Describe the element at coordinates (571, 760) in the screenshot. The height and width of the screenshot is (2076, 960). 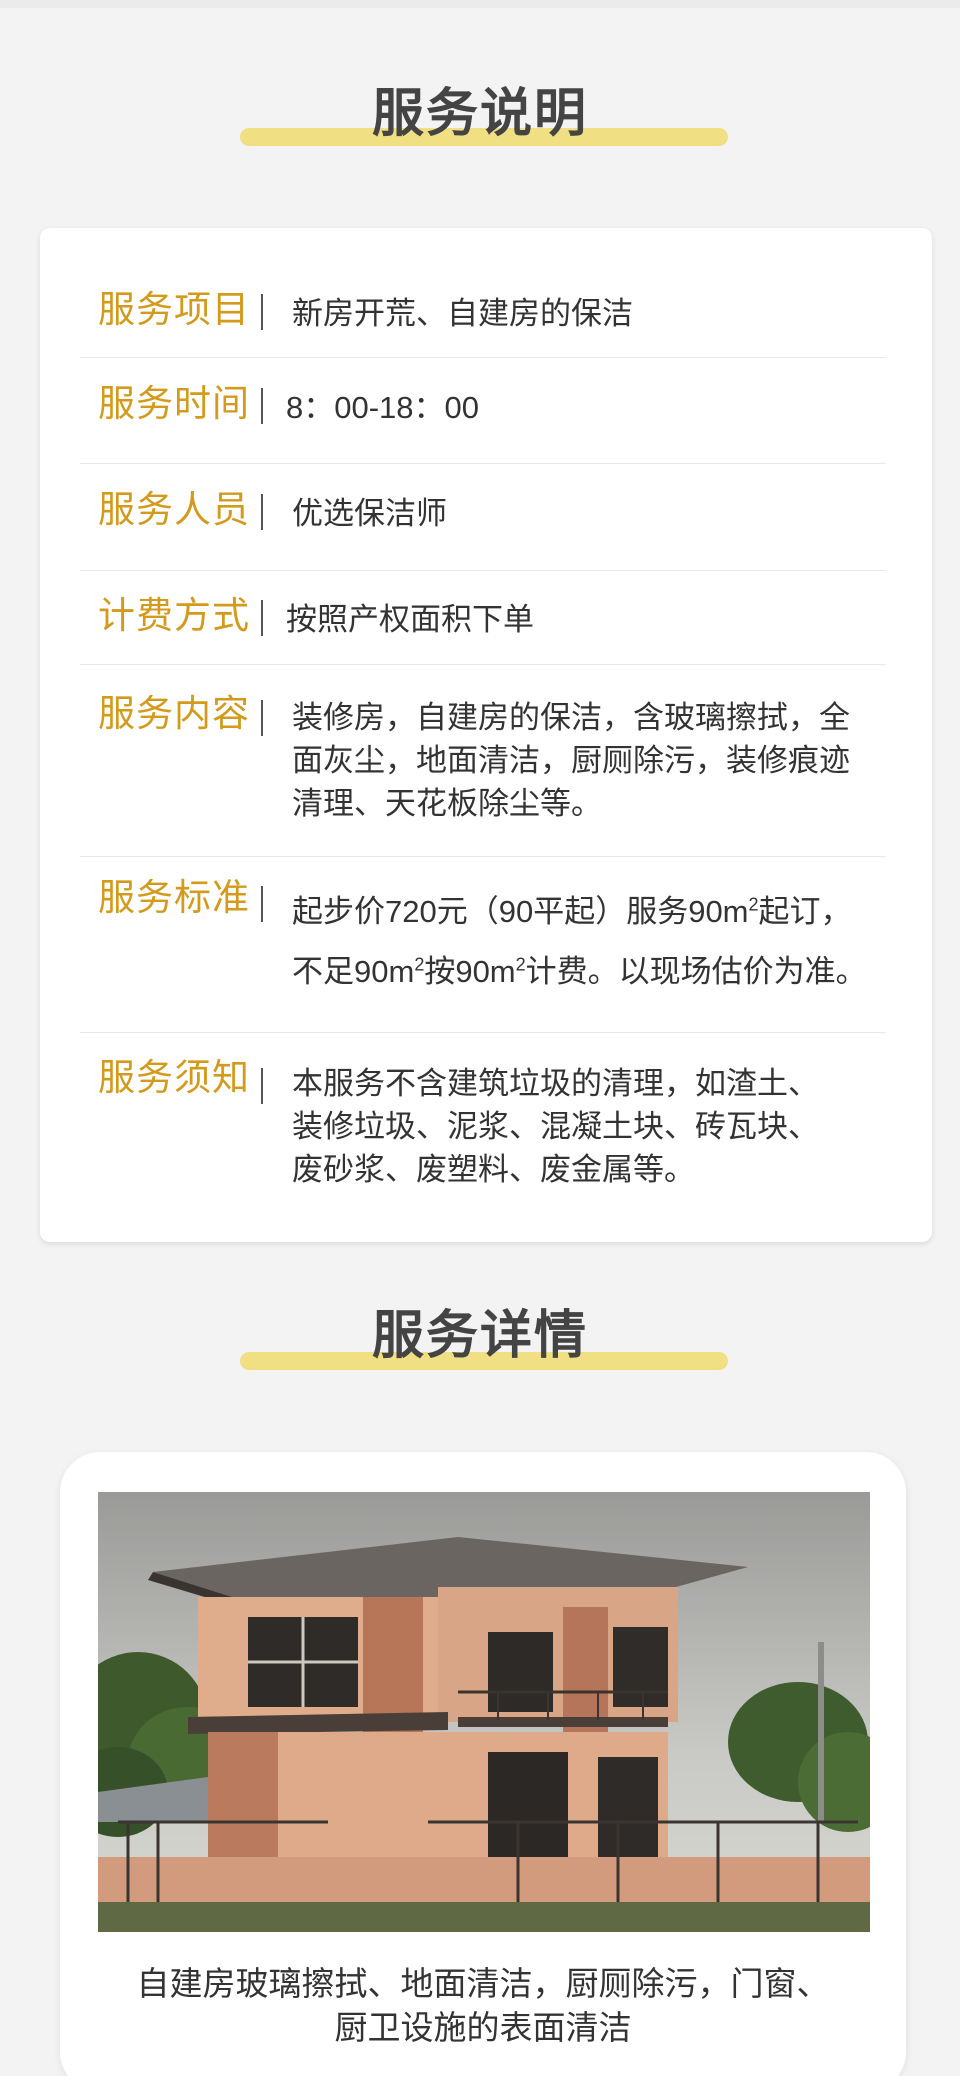
I see `row-value-line: 面灰尘，地面清洁，厨厕除污，装修痕迹` at that location.